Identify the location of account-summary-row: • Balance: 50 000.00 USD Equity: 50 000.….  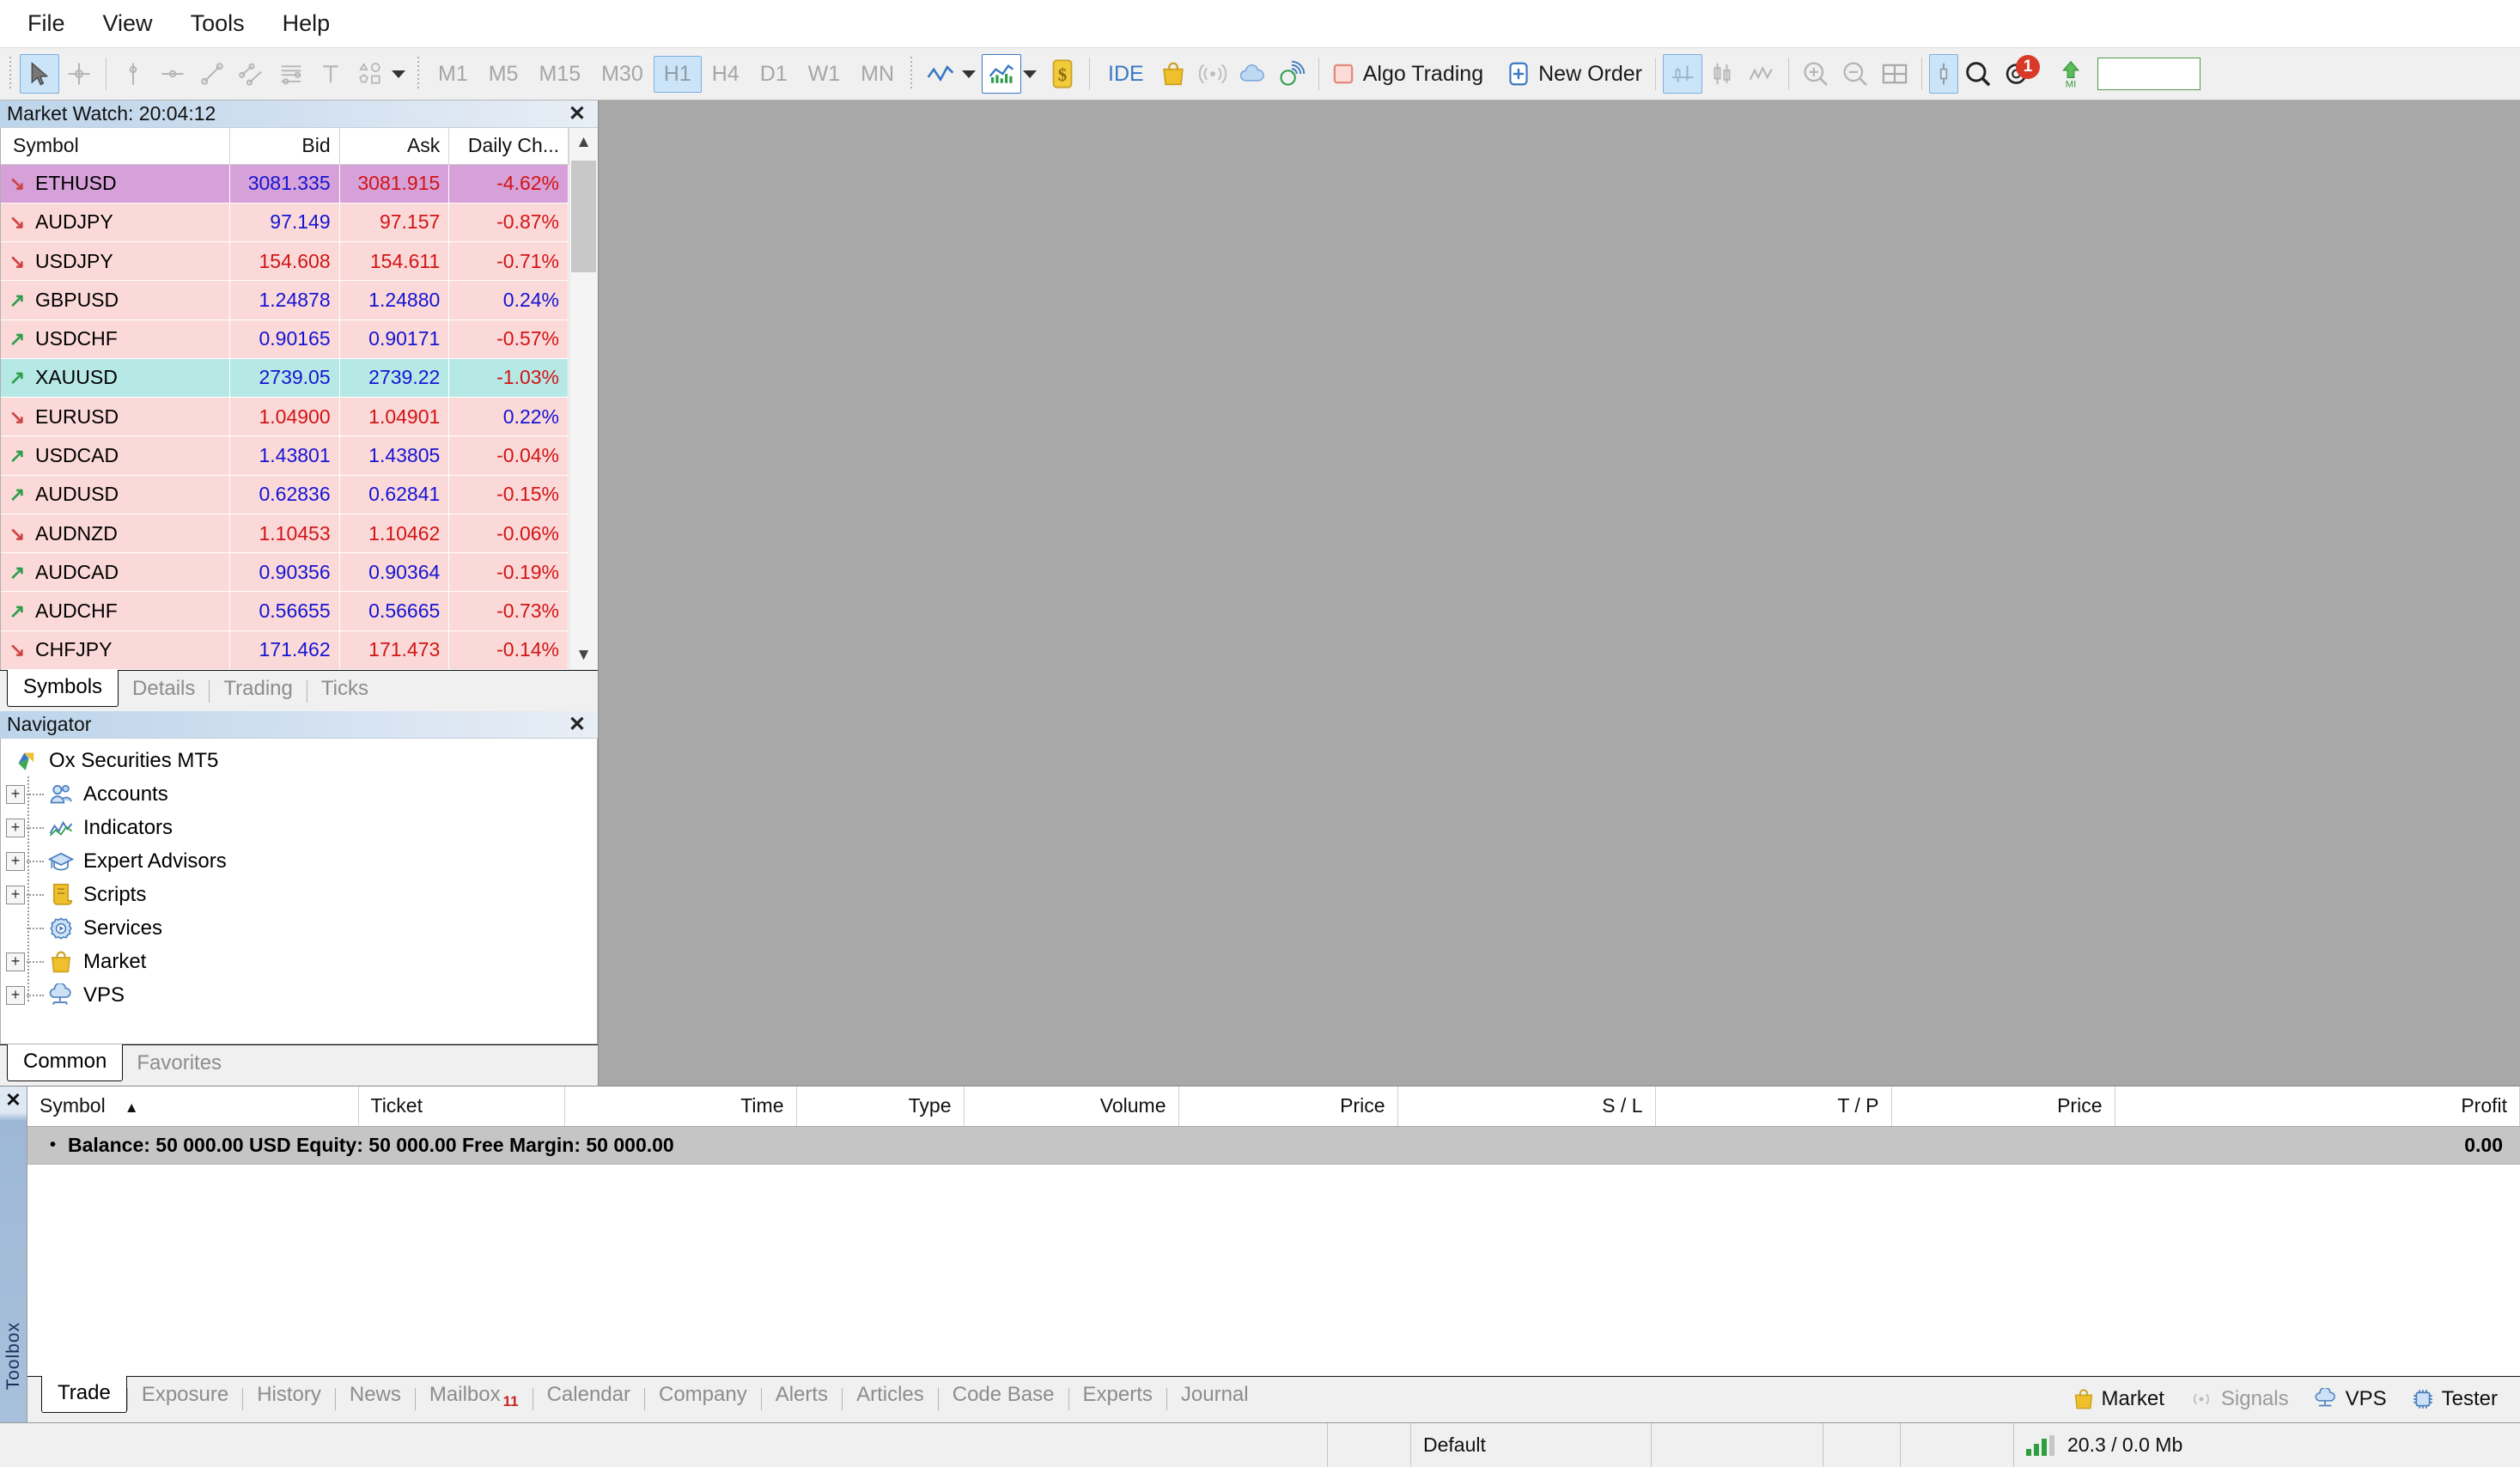
(1273, 1145).